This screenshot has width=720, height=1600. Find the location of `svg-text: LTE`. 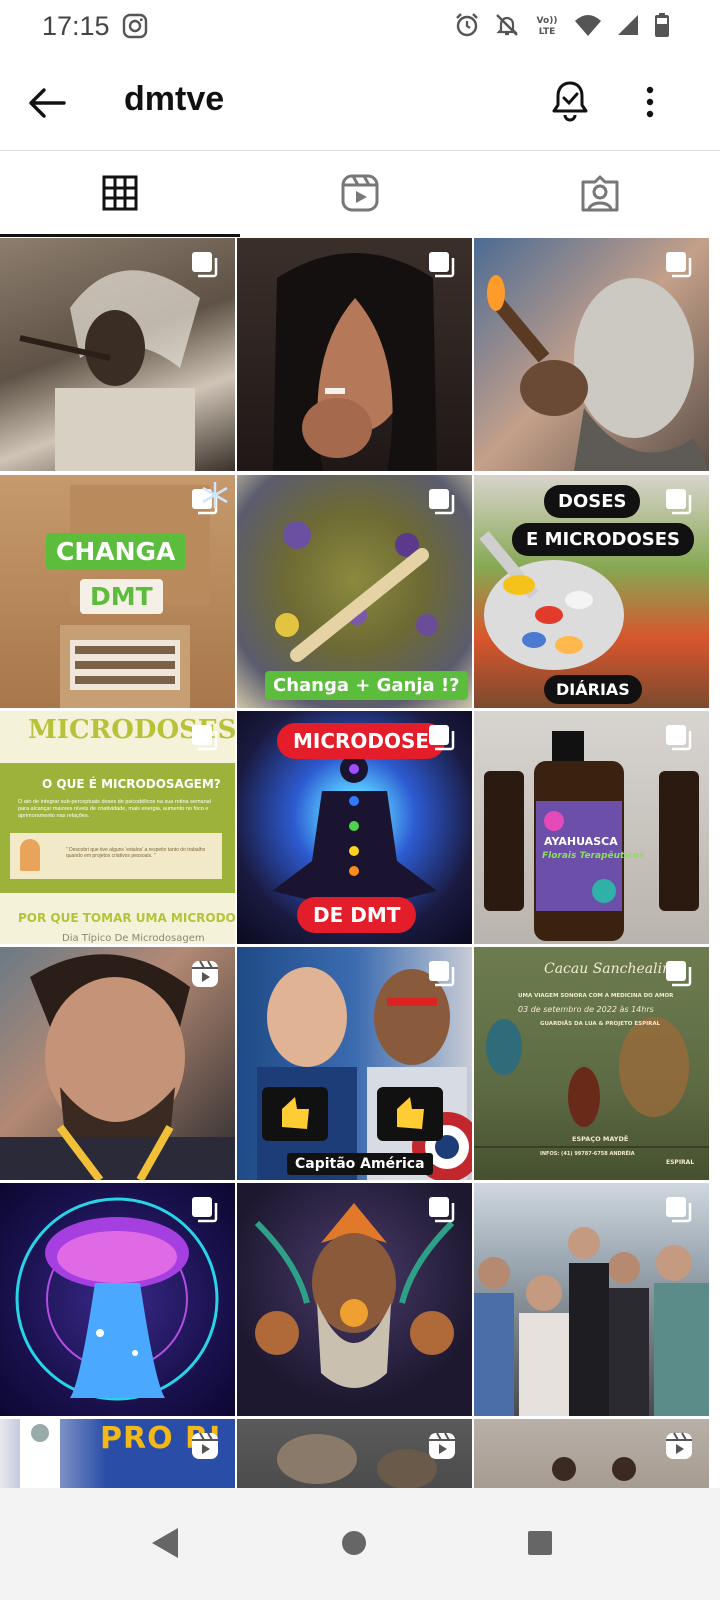

svg-text: LTE is located at coordinates (547, 32).